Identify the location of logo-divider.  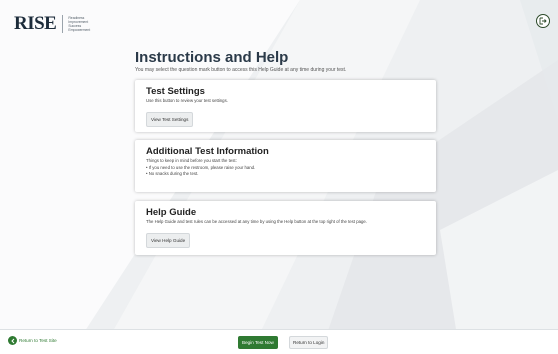
(63, 23).